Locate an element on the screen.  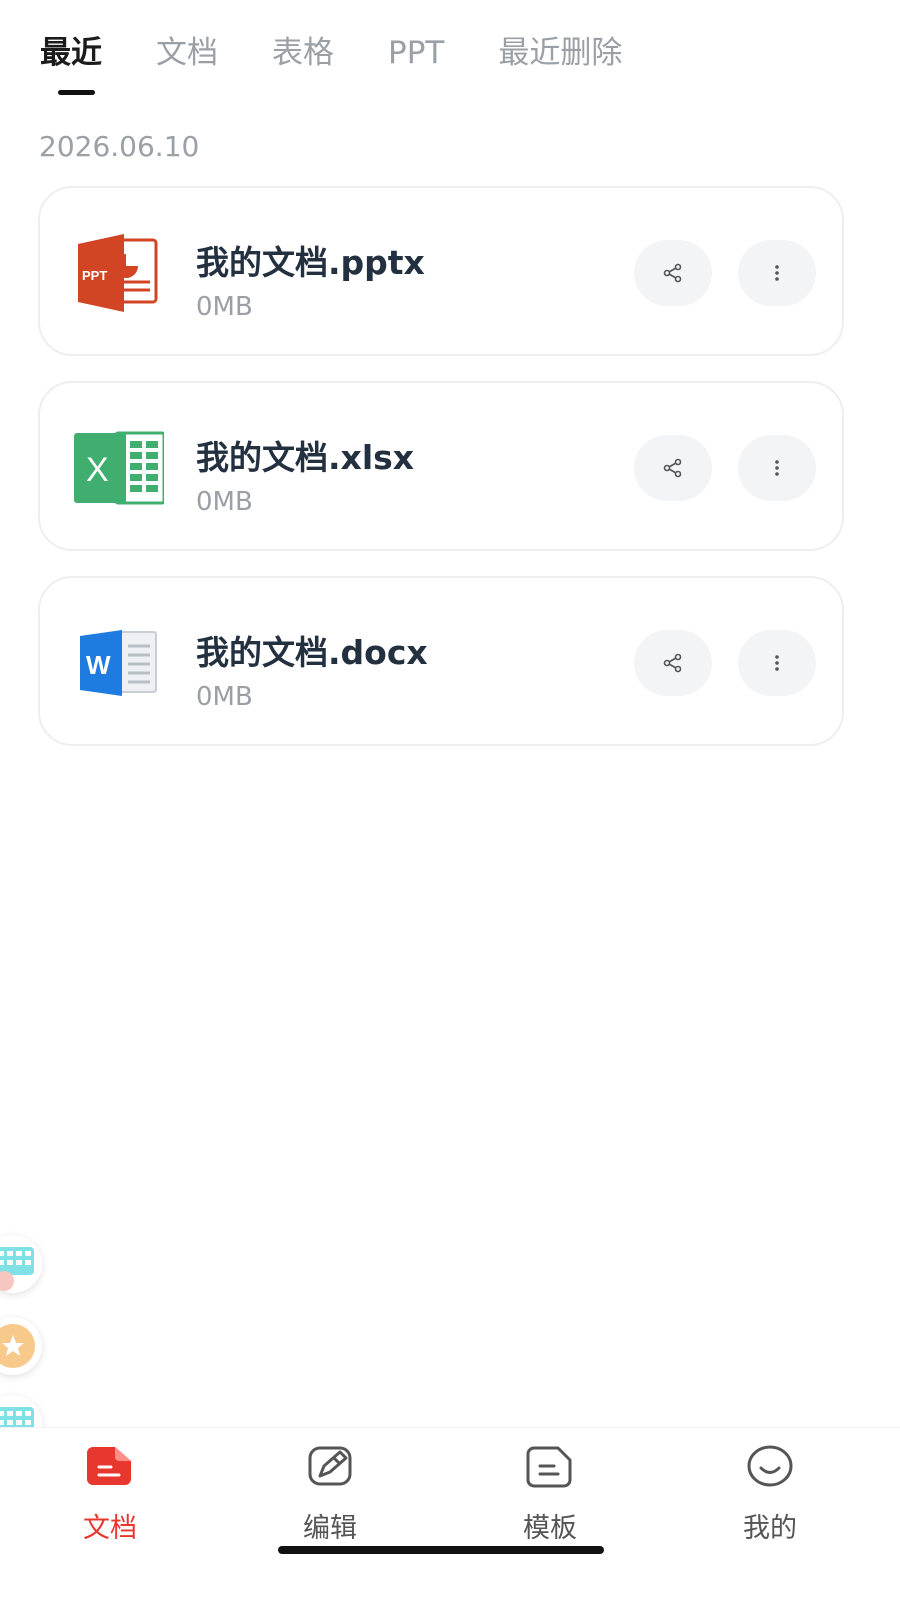
bottom-navigation: 文档 编辑 模板 我的 is located at coordinates (450, 1513).